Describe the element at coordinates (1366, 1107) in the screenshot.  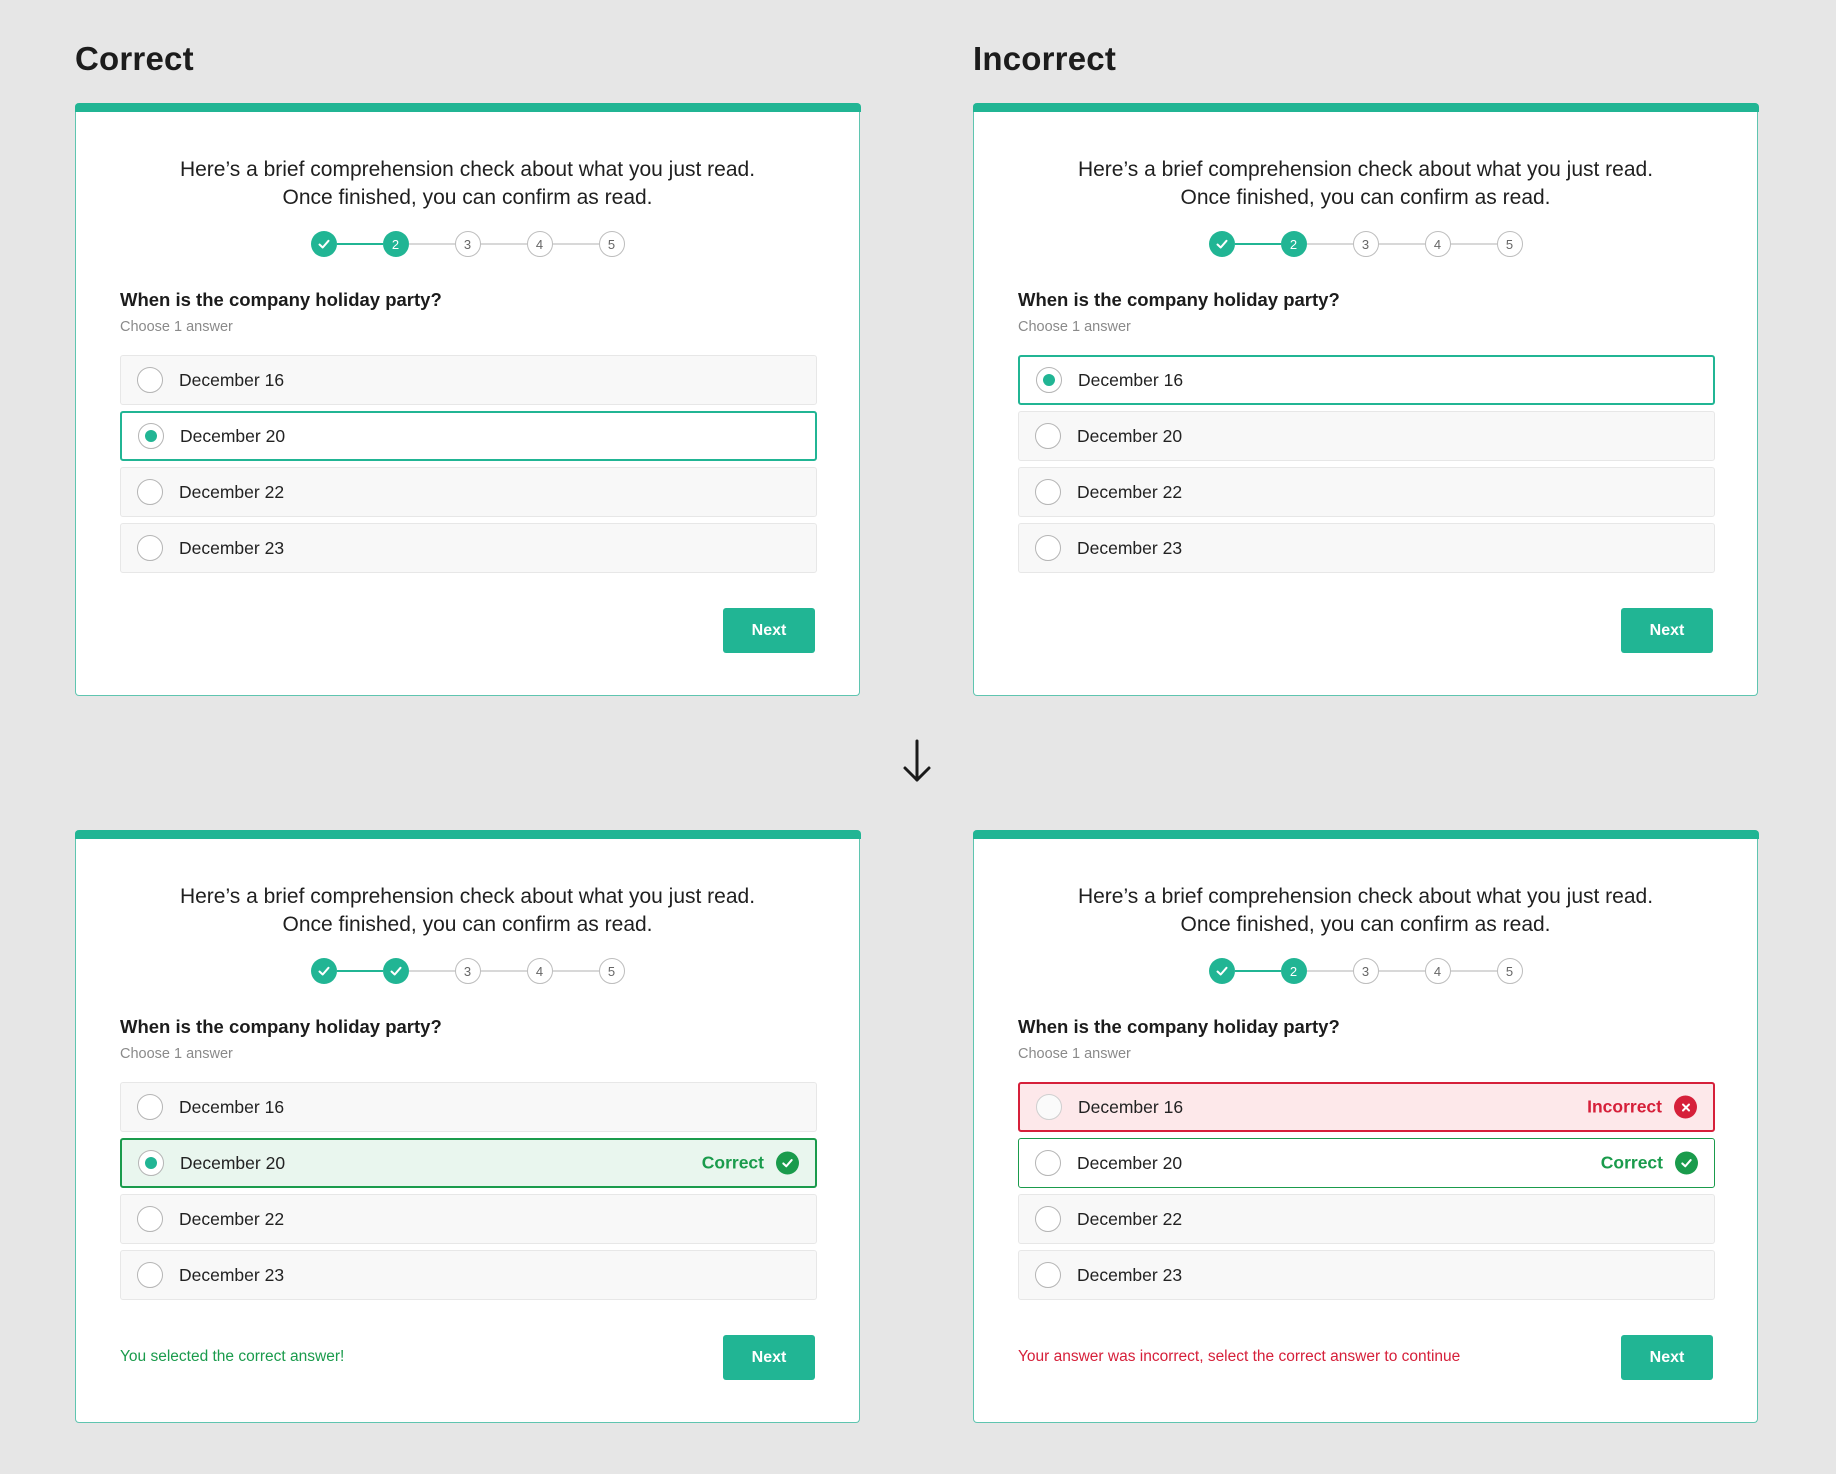
I see `answer-option-incorrect: December 16 Incorrect` at that location.